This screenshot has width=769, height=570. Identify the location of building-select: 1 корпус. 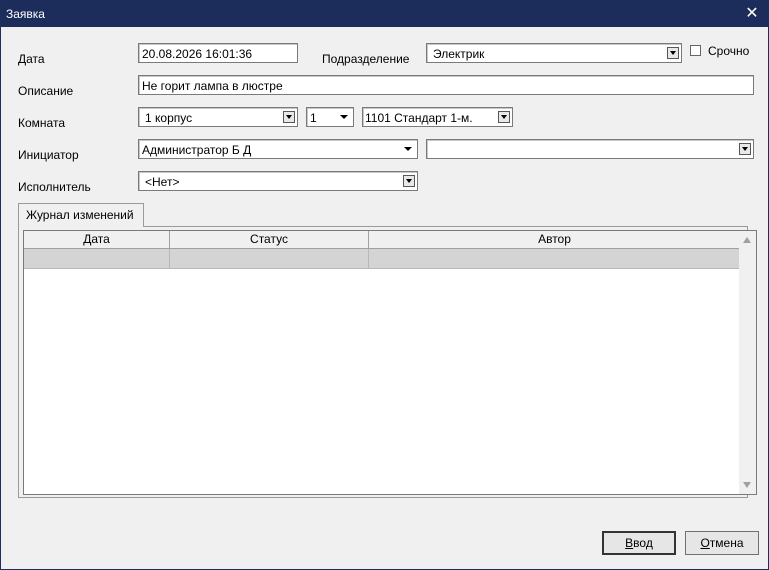
(218, 117).